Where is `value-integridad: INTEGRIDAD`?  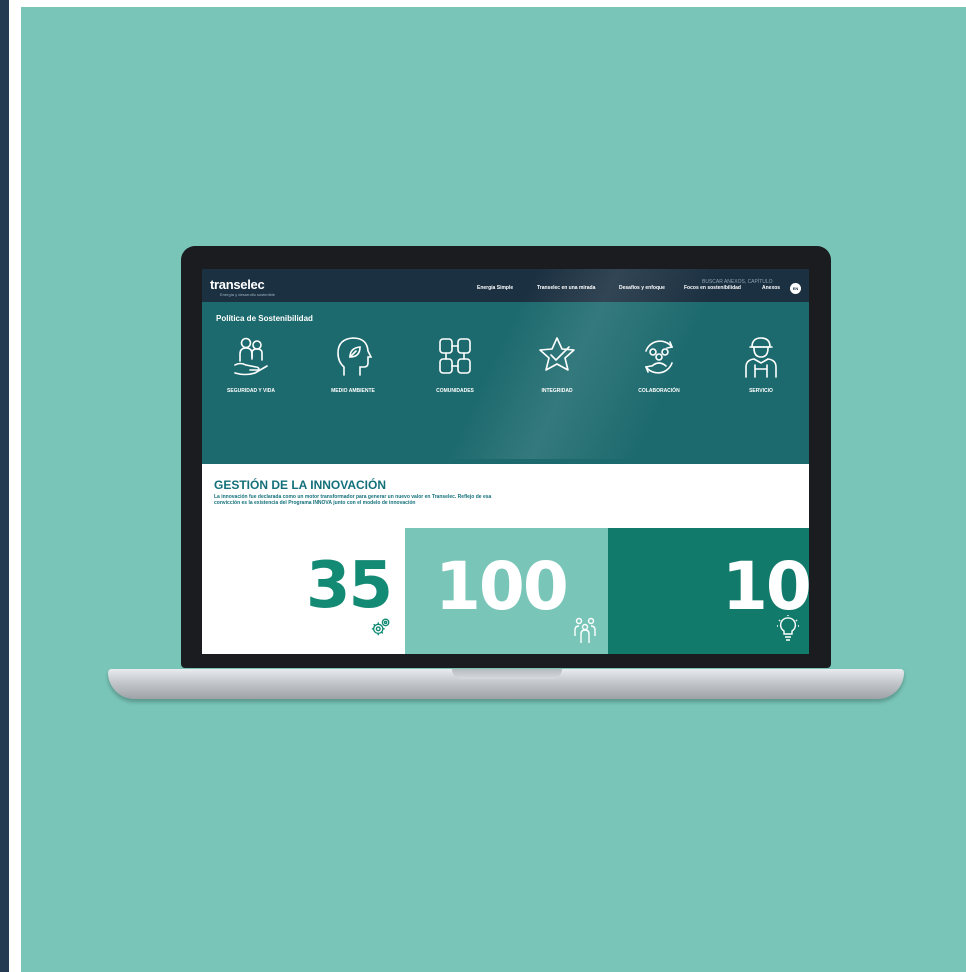 value-integridad: INTEGRIDAD is located at coordinates (557, 364).